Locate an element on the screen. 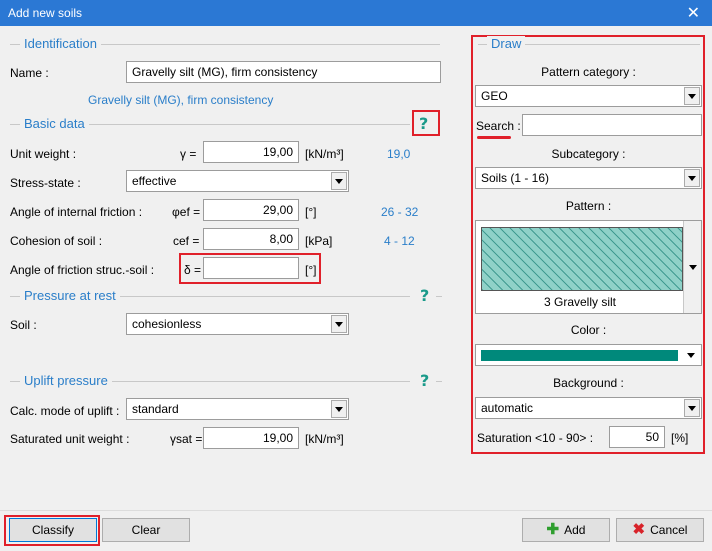 This screenshot has height=551, width=712. sat-weight-label: Saturated unit weight : is located at coordinates (70, 439).